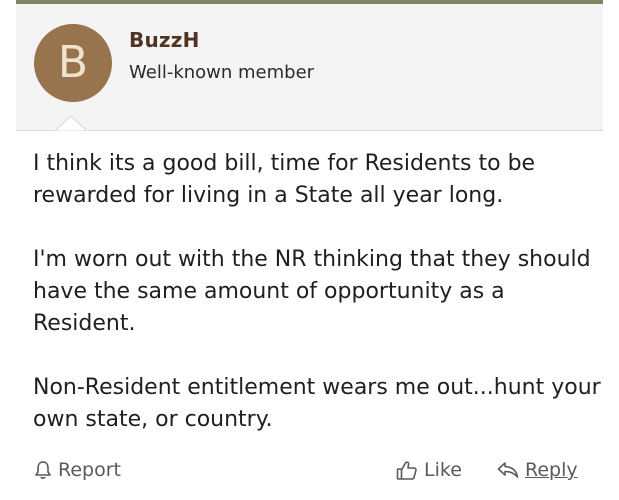 This screenshot has height=500, width=619. What do you see at coordinates (551, 470) in the screenshot?
I see `reply-label: Reply` at bounding box center [551, 470].